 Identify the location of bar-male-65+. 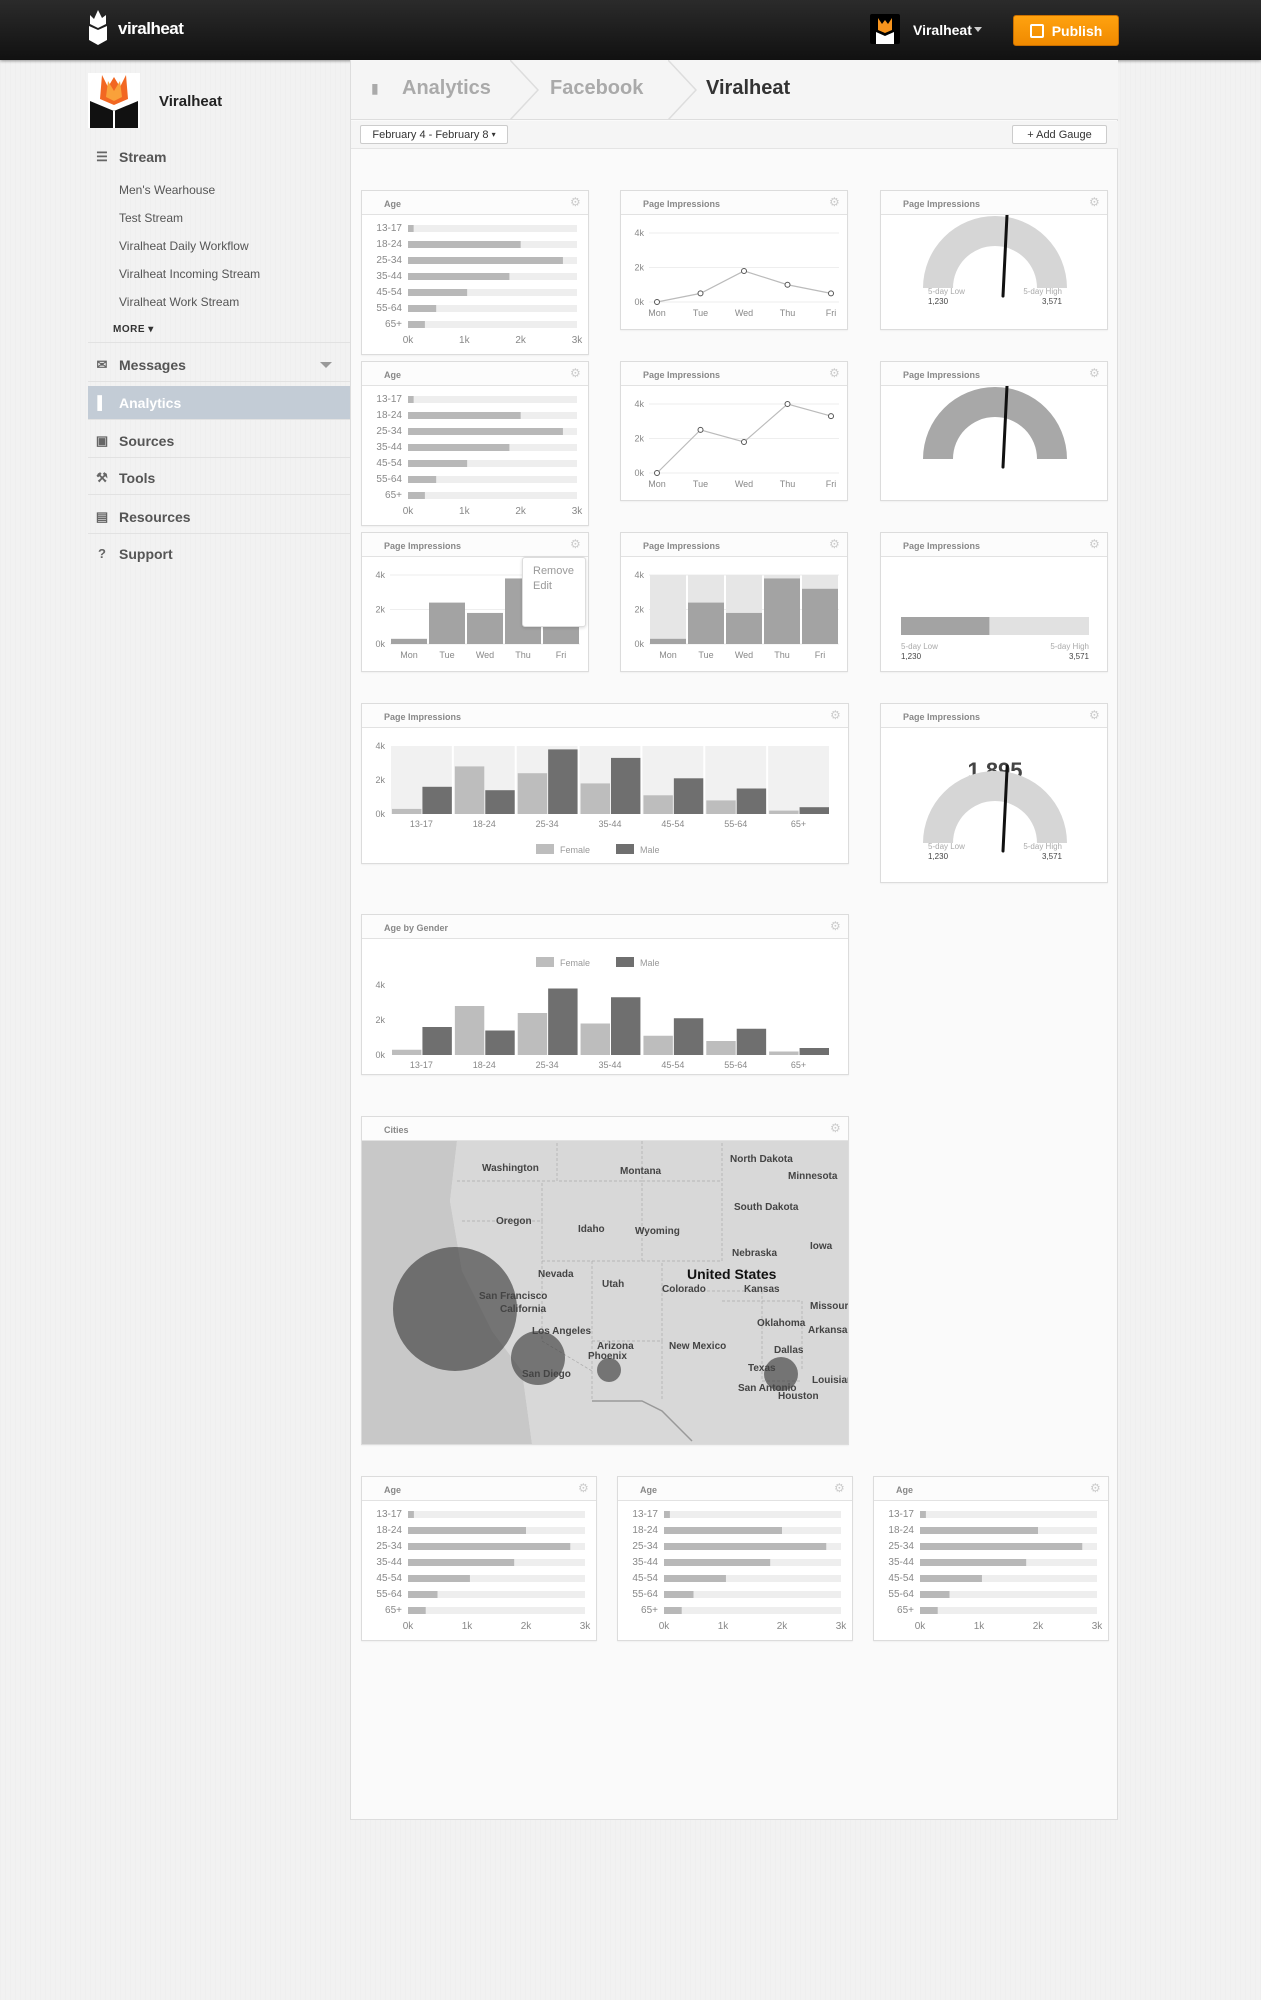
(814, 810).